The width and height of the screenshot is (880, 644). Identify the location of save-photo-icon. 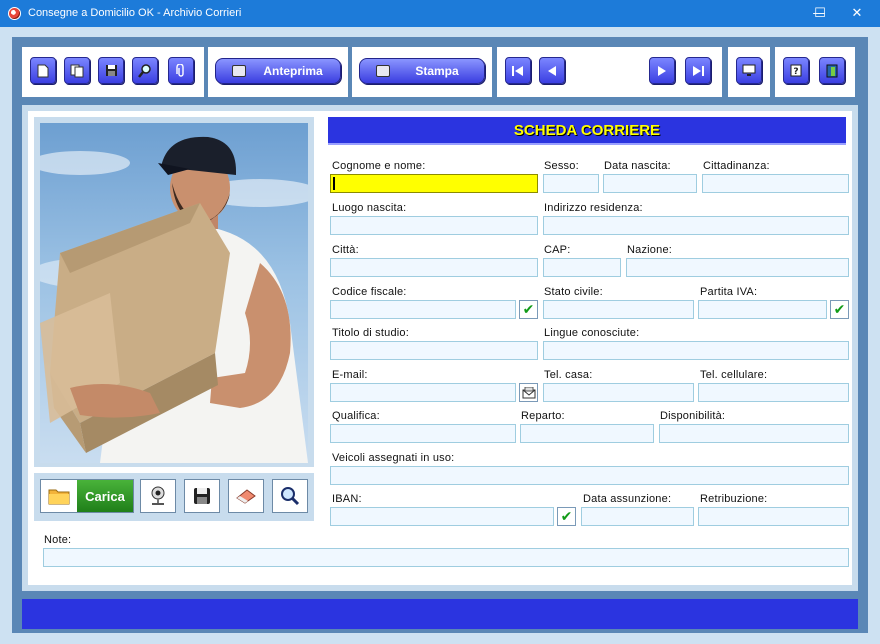
(202, 496).